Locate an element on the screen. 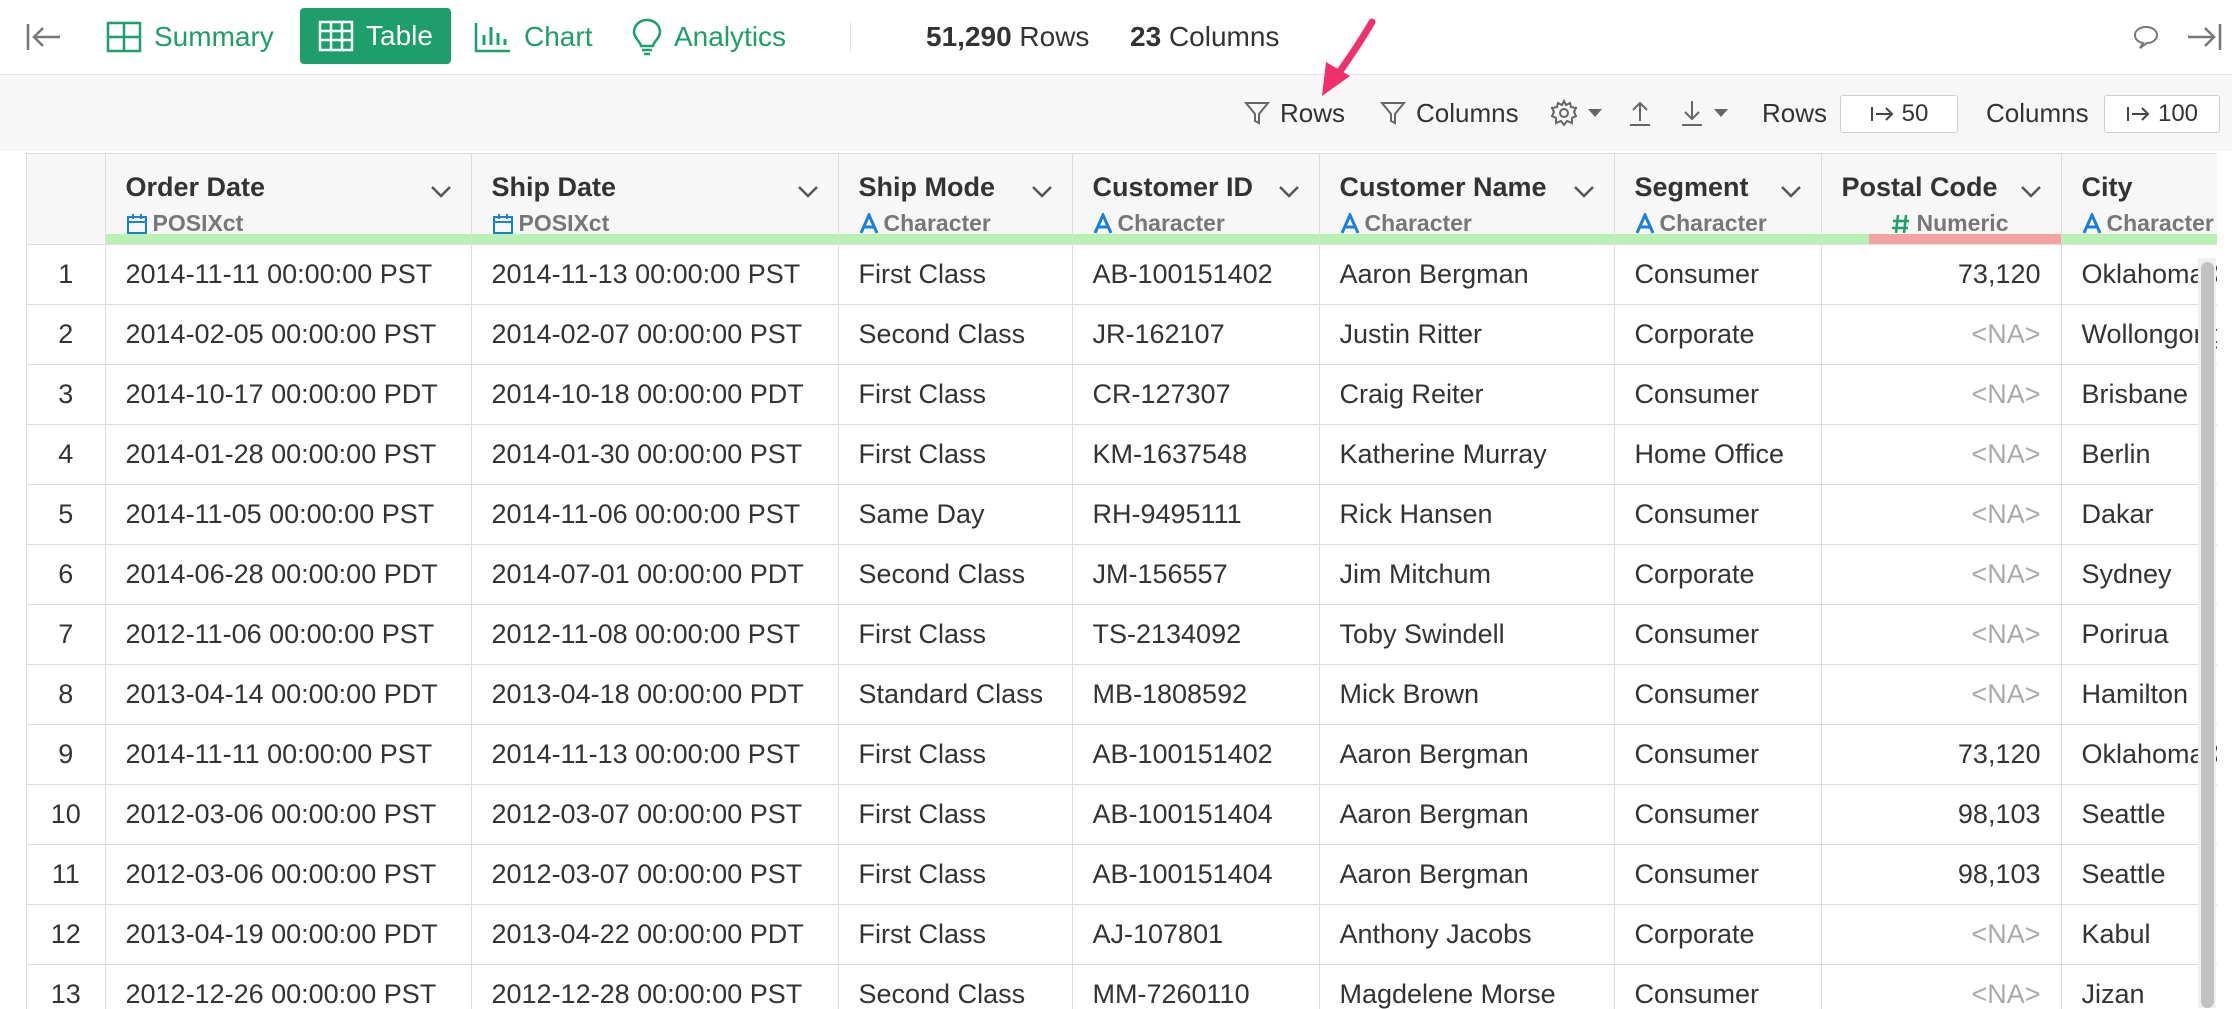  cell-order-date: 2014-02-05 00:00:00 PST is located at coordinates (288, 335).